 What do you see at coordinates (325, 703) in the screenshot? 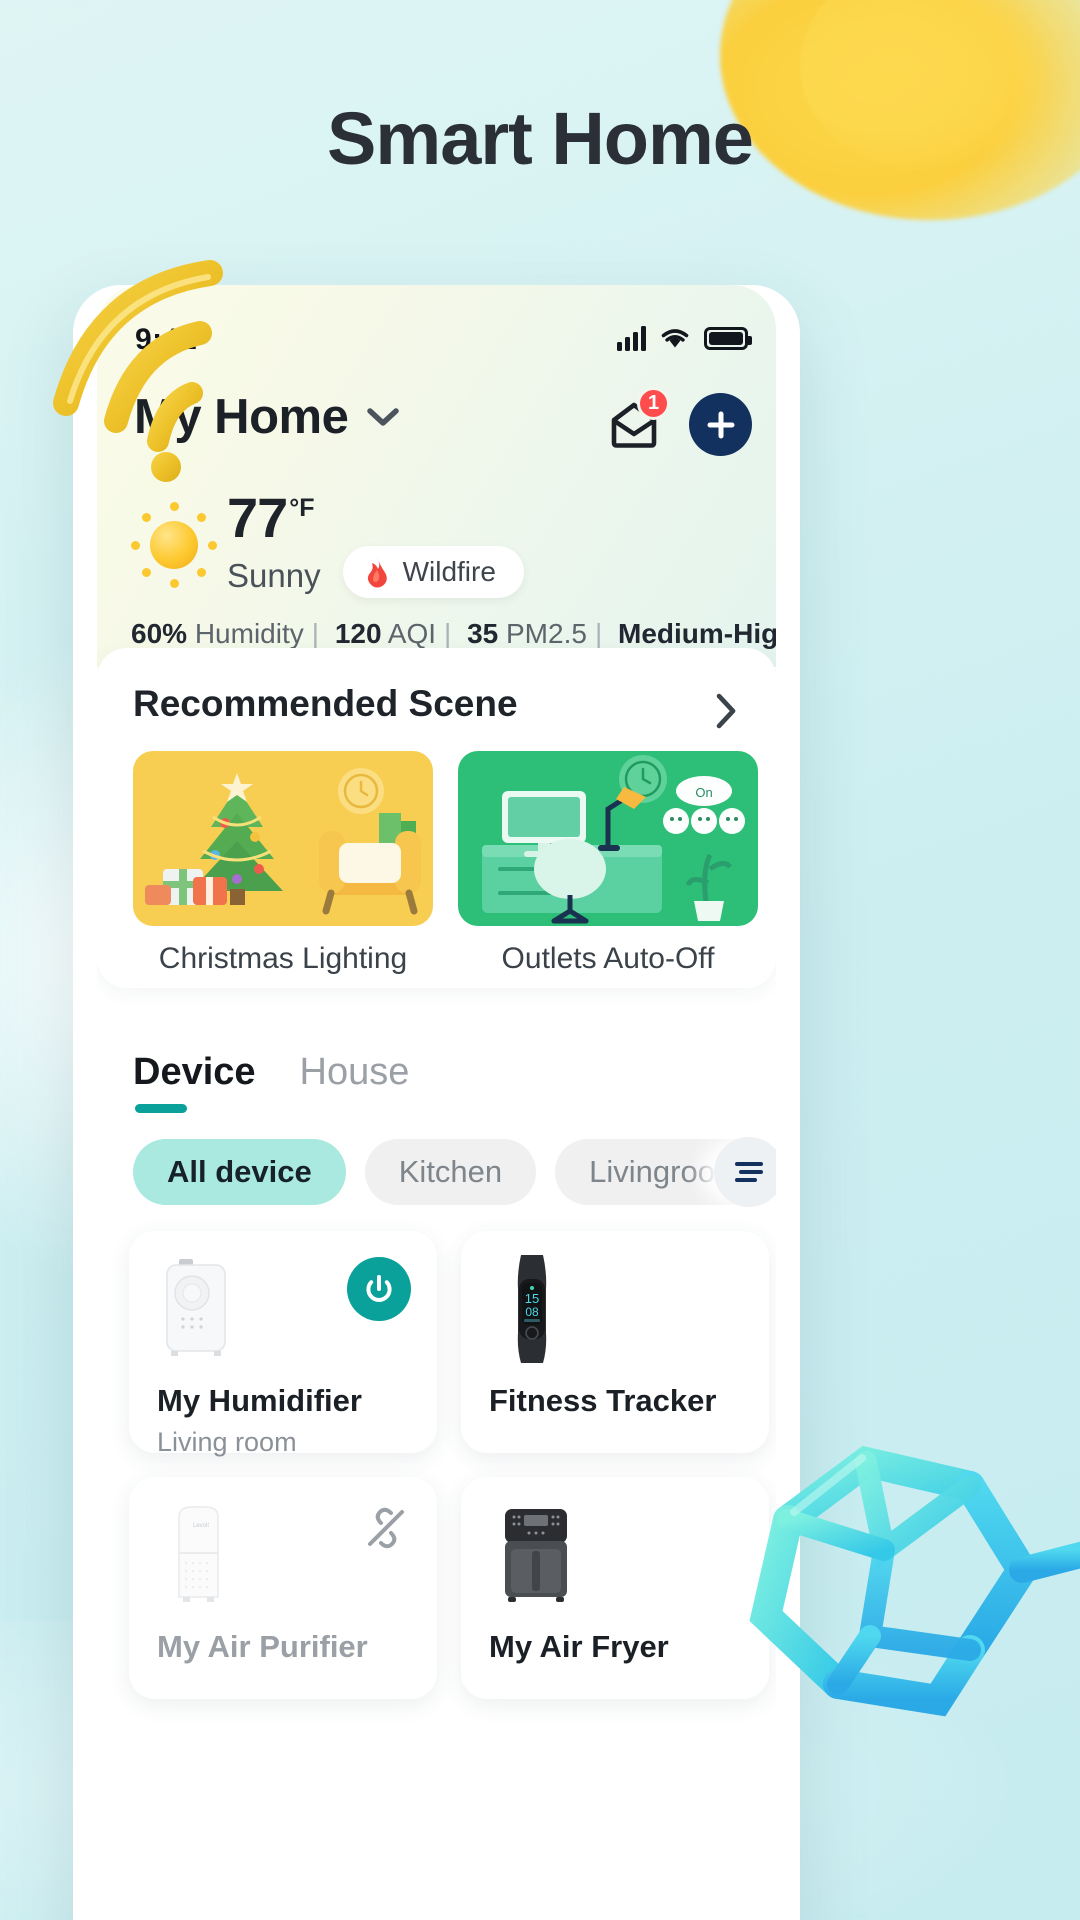
I see `recommended-scene-title: Recommended Scene` at bounding box center [325, 703].